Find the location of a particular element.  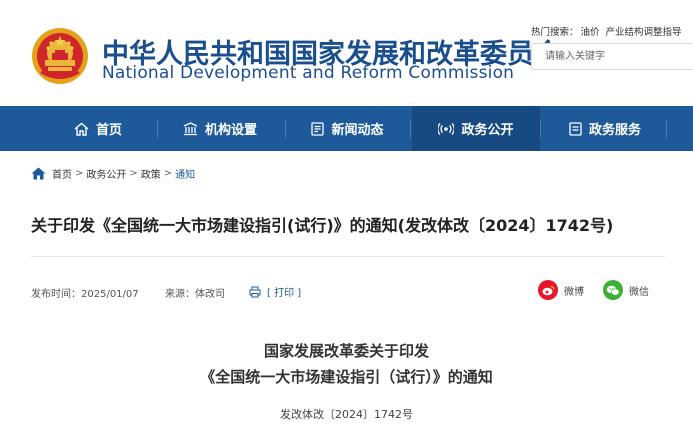

wechat-icon is located at coordinates (613, 290).